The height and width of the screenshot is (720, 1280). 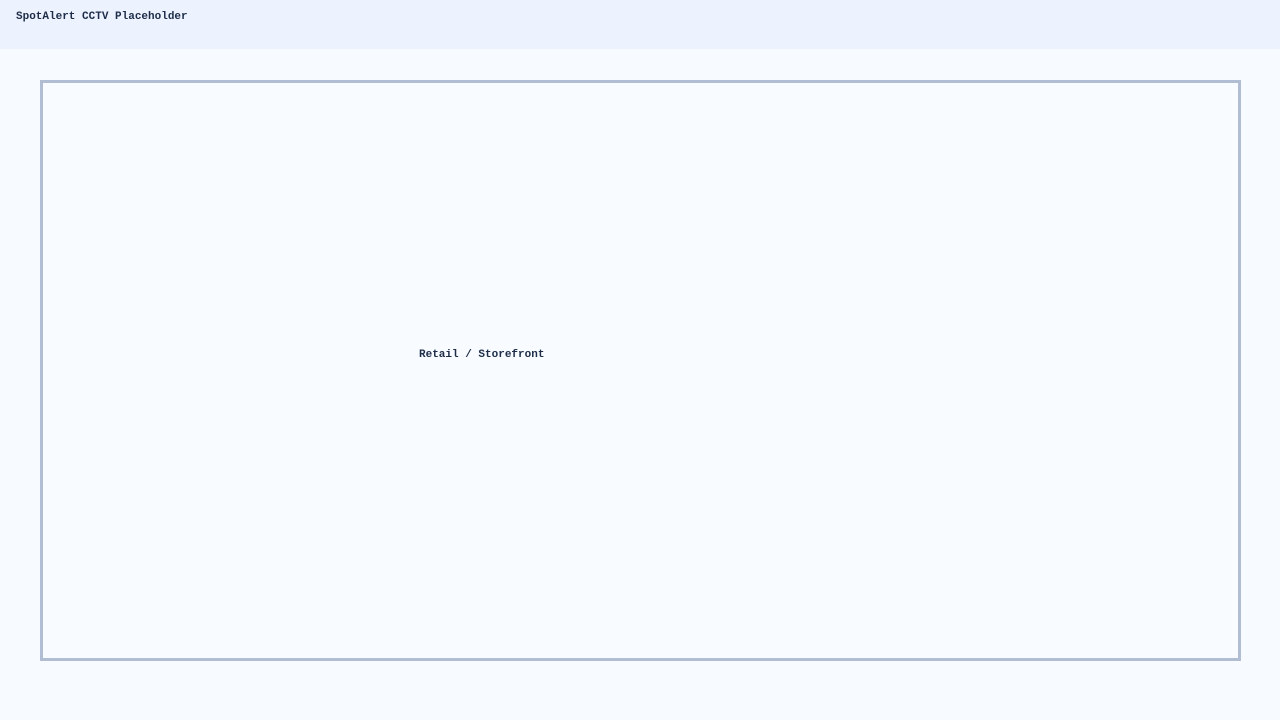 I want to click on app-header: SpotAlert CCTV Placeholder, so click(x=640, y=24).